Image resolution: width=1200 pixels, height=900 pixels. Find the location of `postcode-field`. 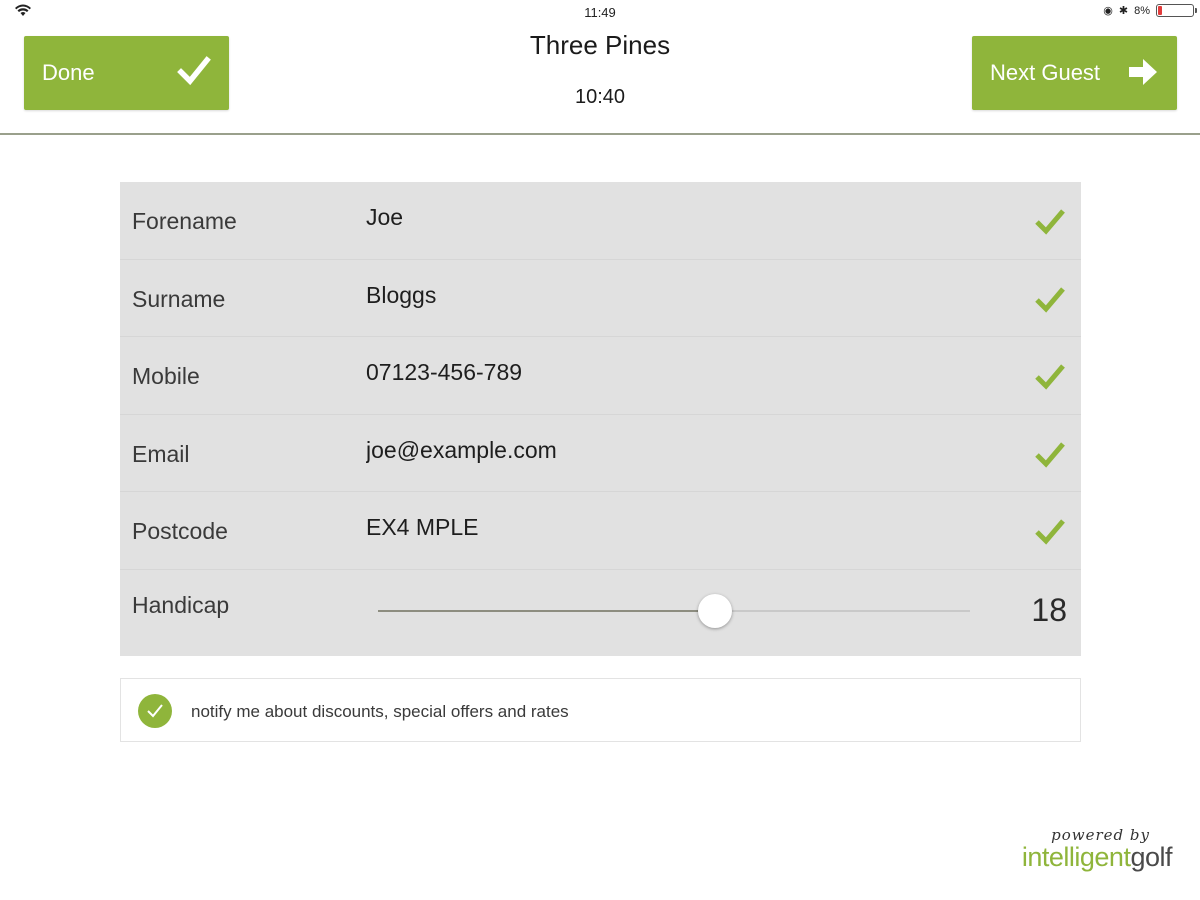

postcode-field is located at coordinates (686, 527).